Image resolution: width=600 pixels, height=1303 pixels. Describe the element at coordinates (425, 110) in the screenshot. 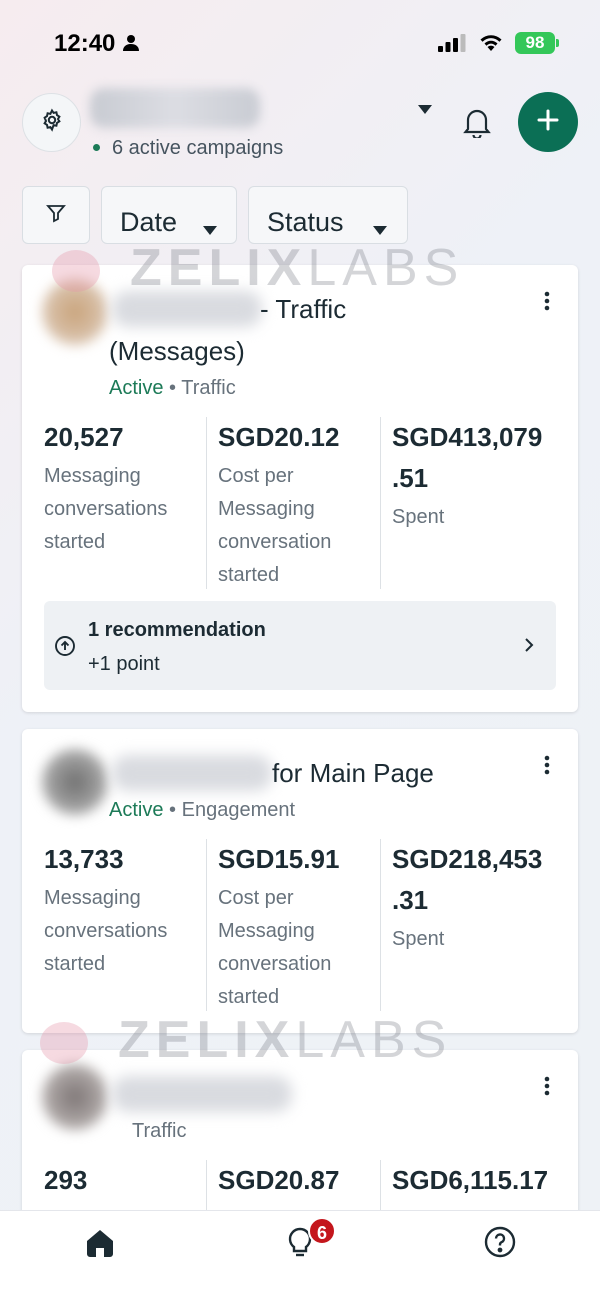

I see `account-dropdown-caret-icon` at that location.